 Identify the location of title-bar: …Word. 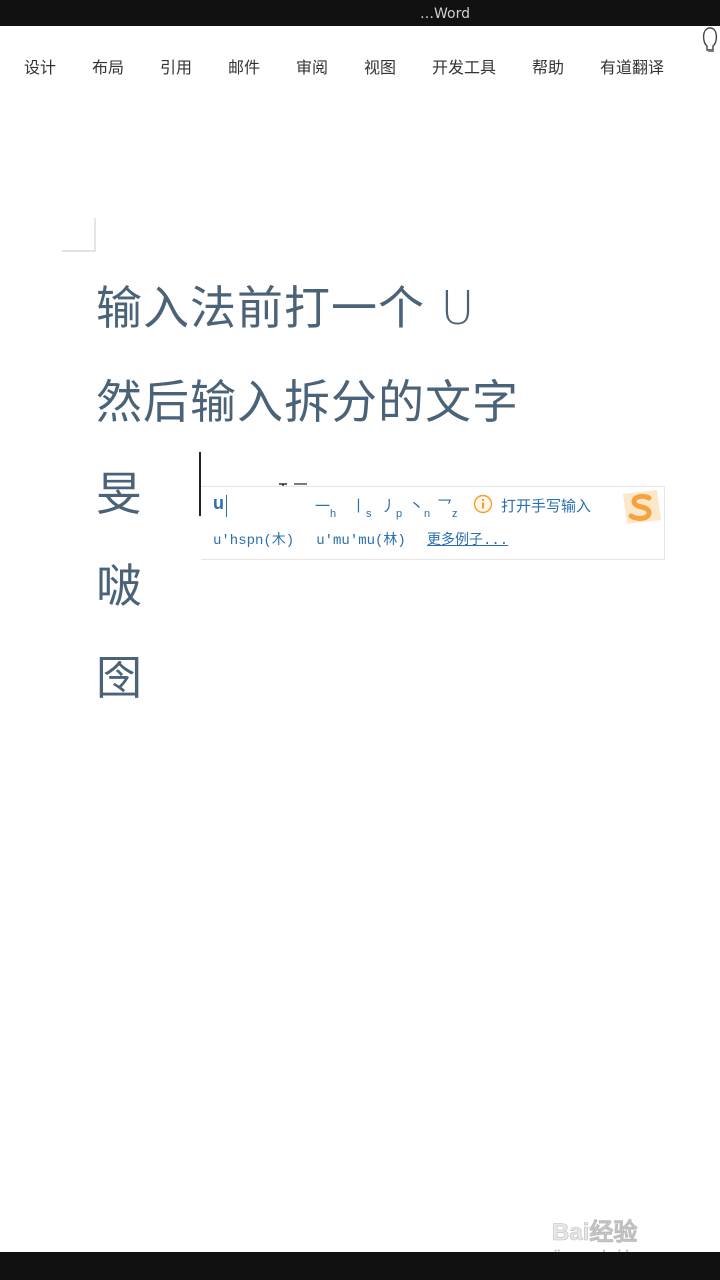
(360, 13).